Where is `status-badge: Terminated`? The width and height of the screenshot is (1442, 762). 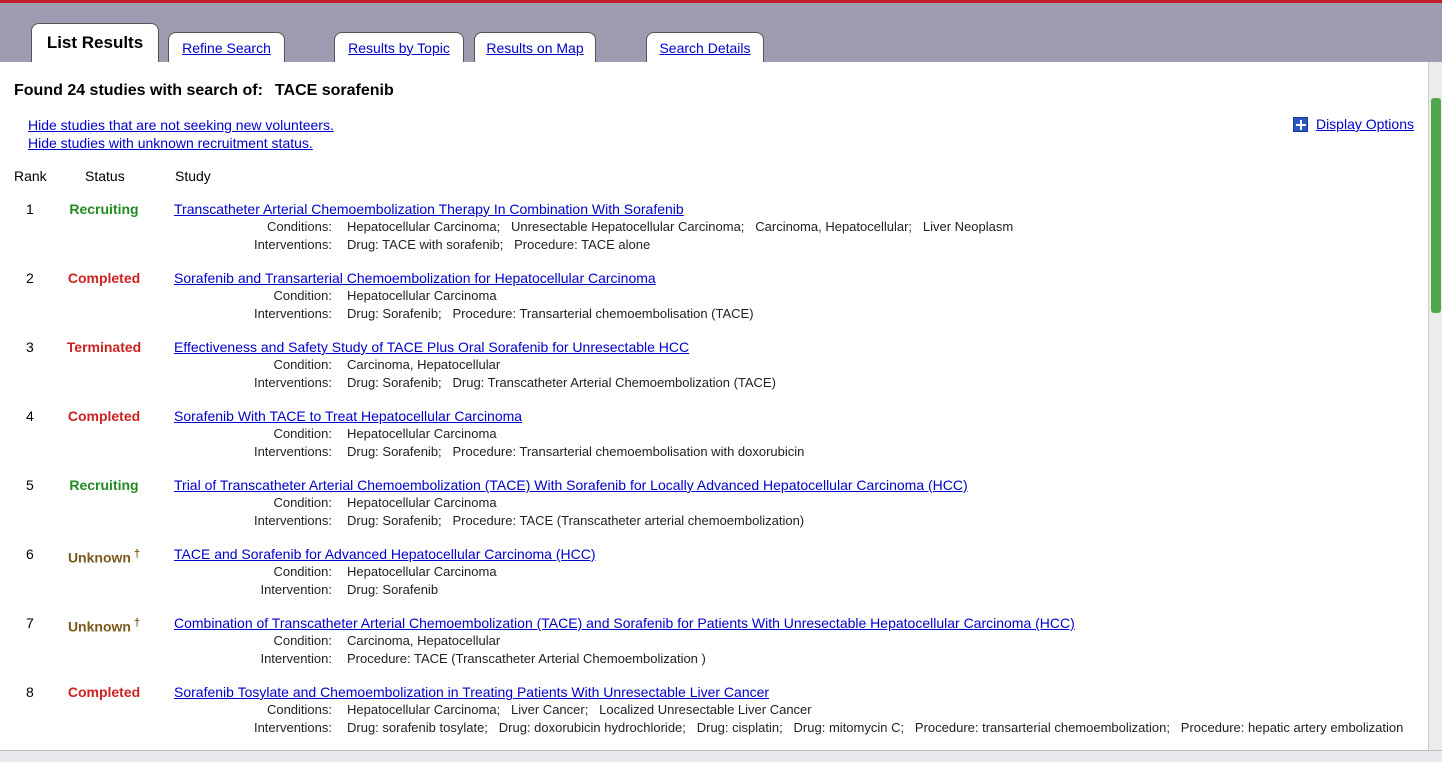
status-badge: Terminated is located at coordinates (104, 347).